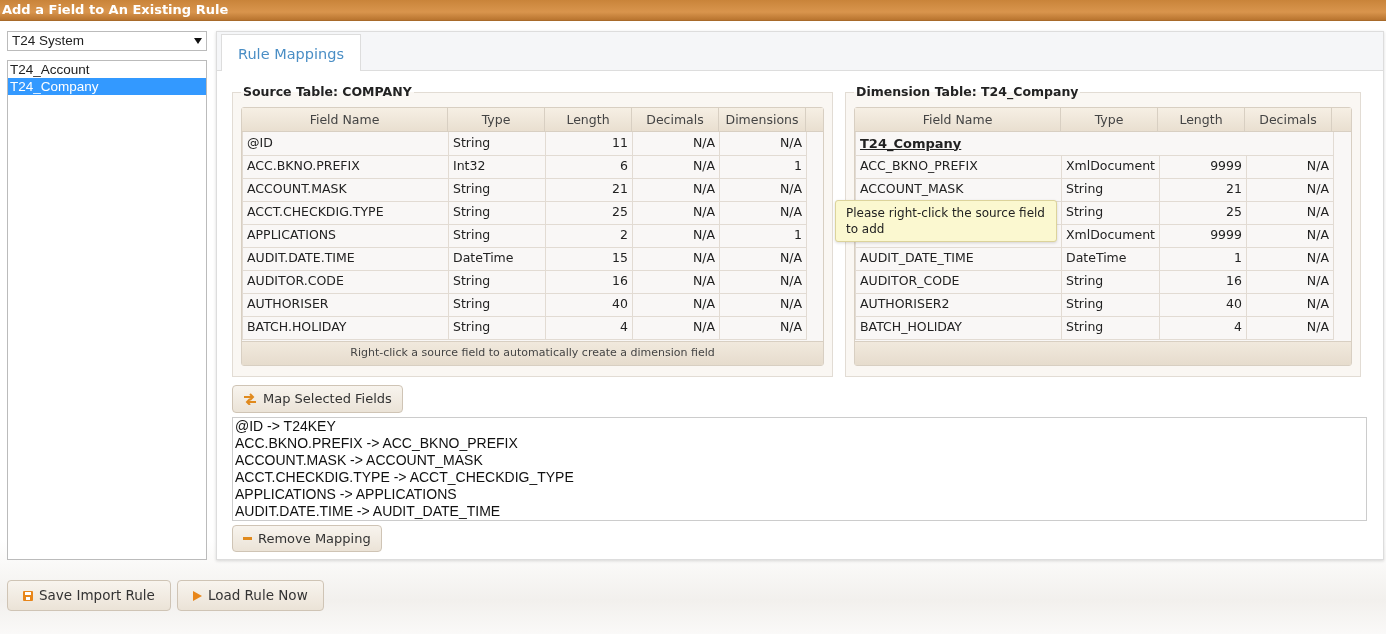 Image resolution: width=1386 pixels, height=634 pixels. I want to click on column-header: Dimensions, so click(762, 119).